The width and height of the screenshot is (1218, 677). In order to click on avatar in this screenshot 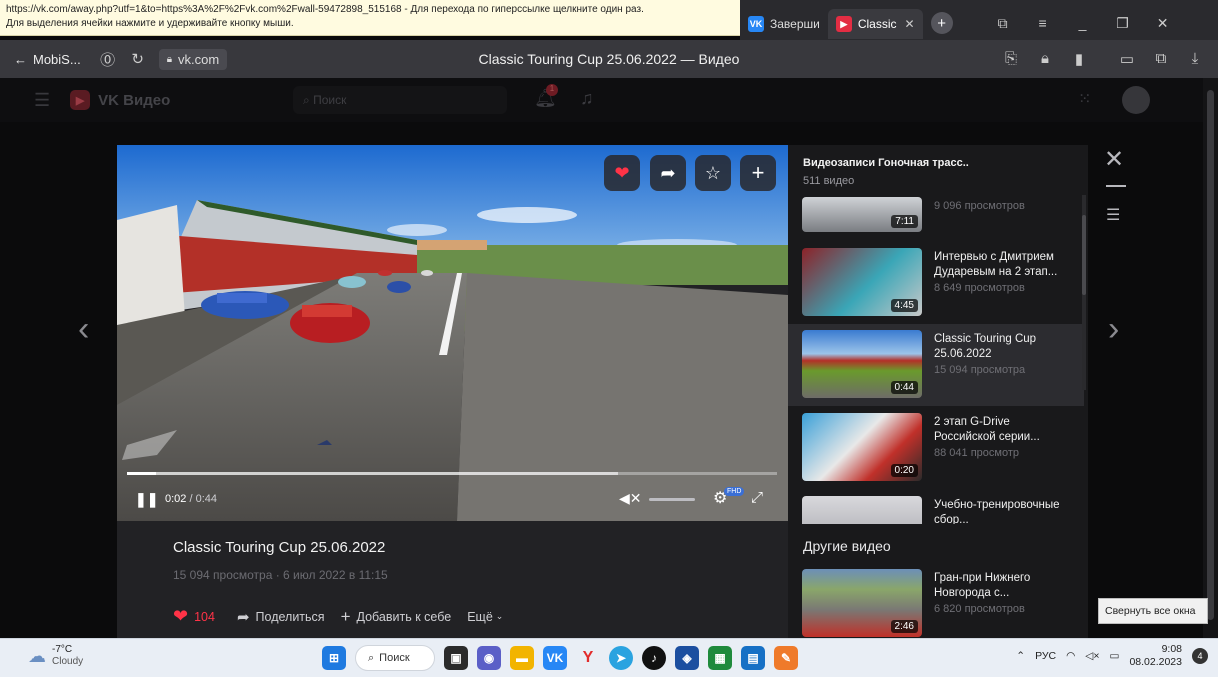, I will do `click(1136, 100)`.